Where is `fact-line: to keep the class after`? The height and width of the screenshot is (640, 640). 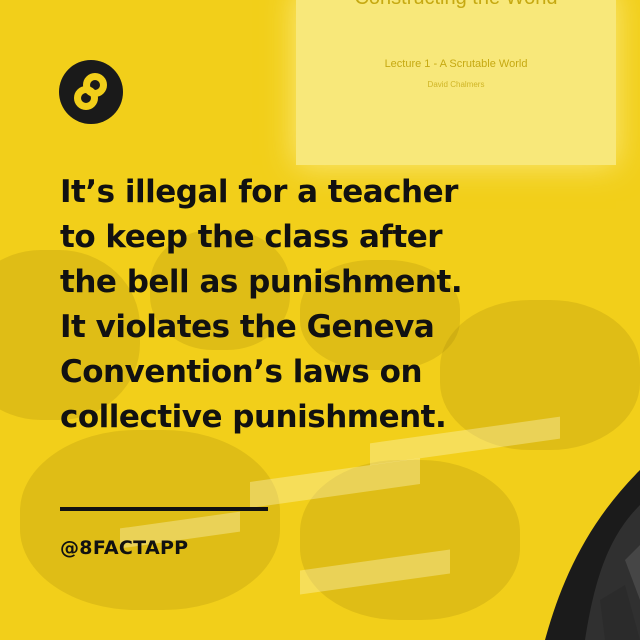
fact-line: to keep the class after is located at coordinates (251, 237).